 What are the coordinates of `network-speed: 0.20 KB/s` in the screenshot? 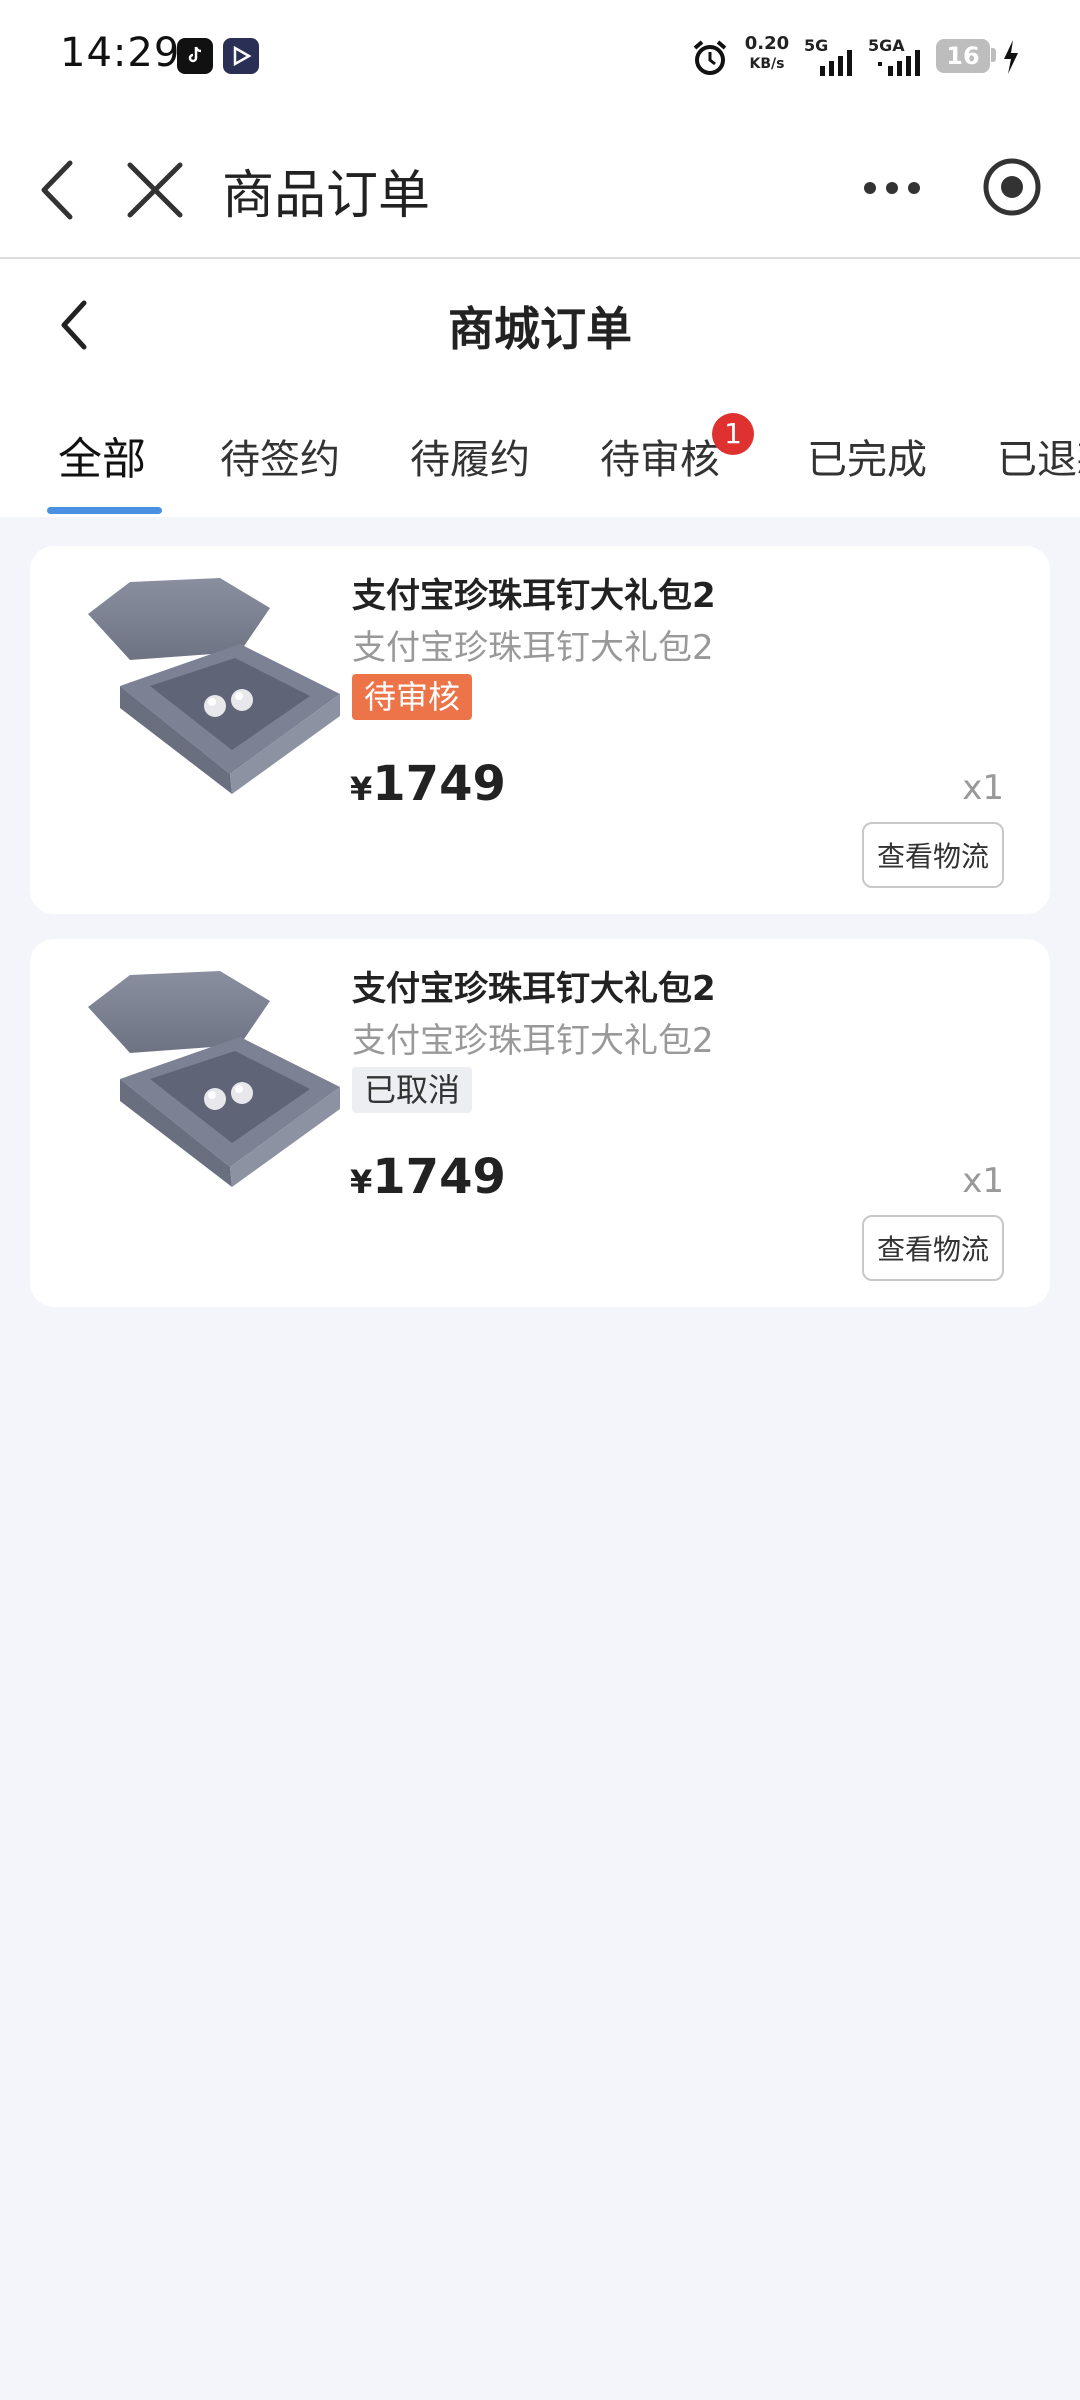 It's located at (767, 54).